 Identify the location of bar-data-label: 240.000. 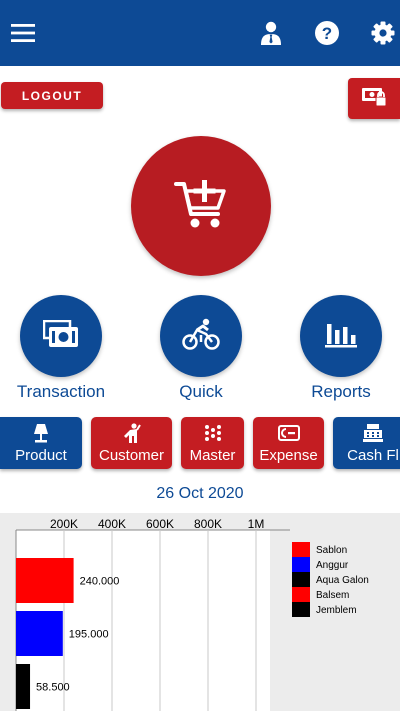
(100, 582).